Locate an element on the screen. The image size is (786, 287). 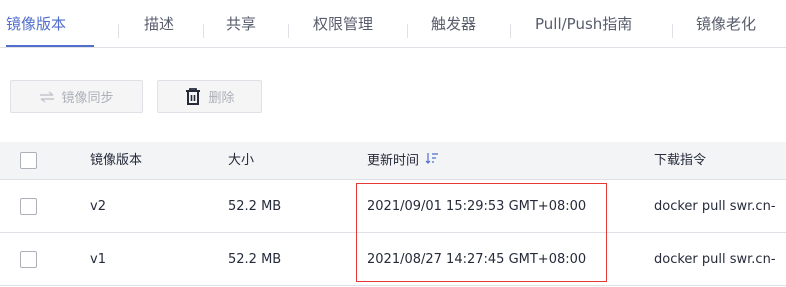
sync-arrows-icon is located at coordinates (47, 96).